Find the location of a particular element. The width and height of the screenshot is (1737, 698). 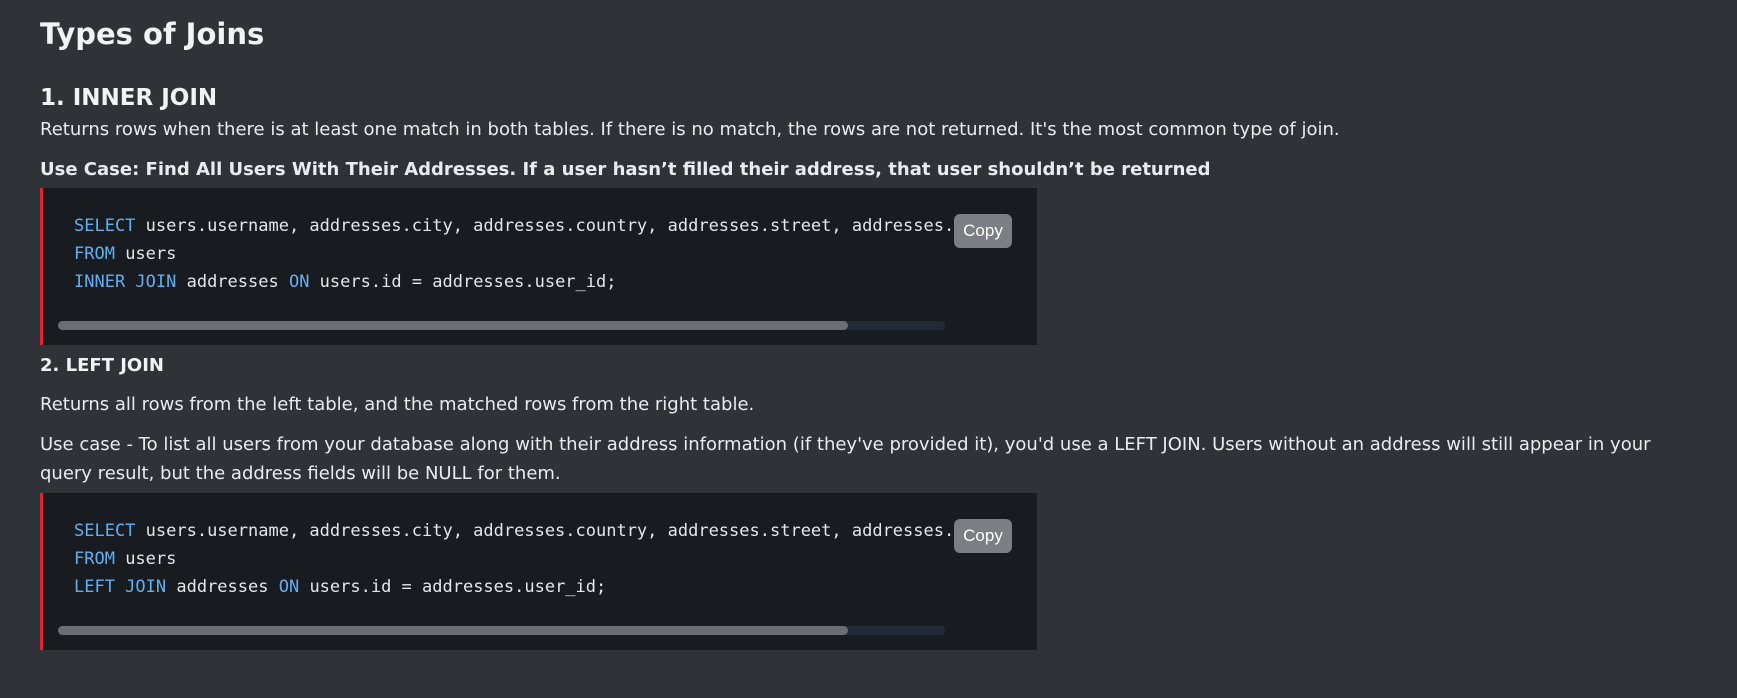

page-title: Types of Joins is located at coordinates (152, 34).